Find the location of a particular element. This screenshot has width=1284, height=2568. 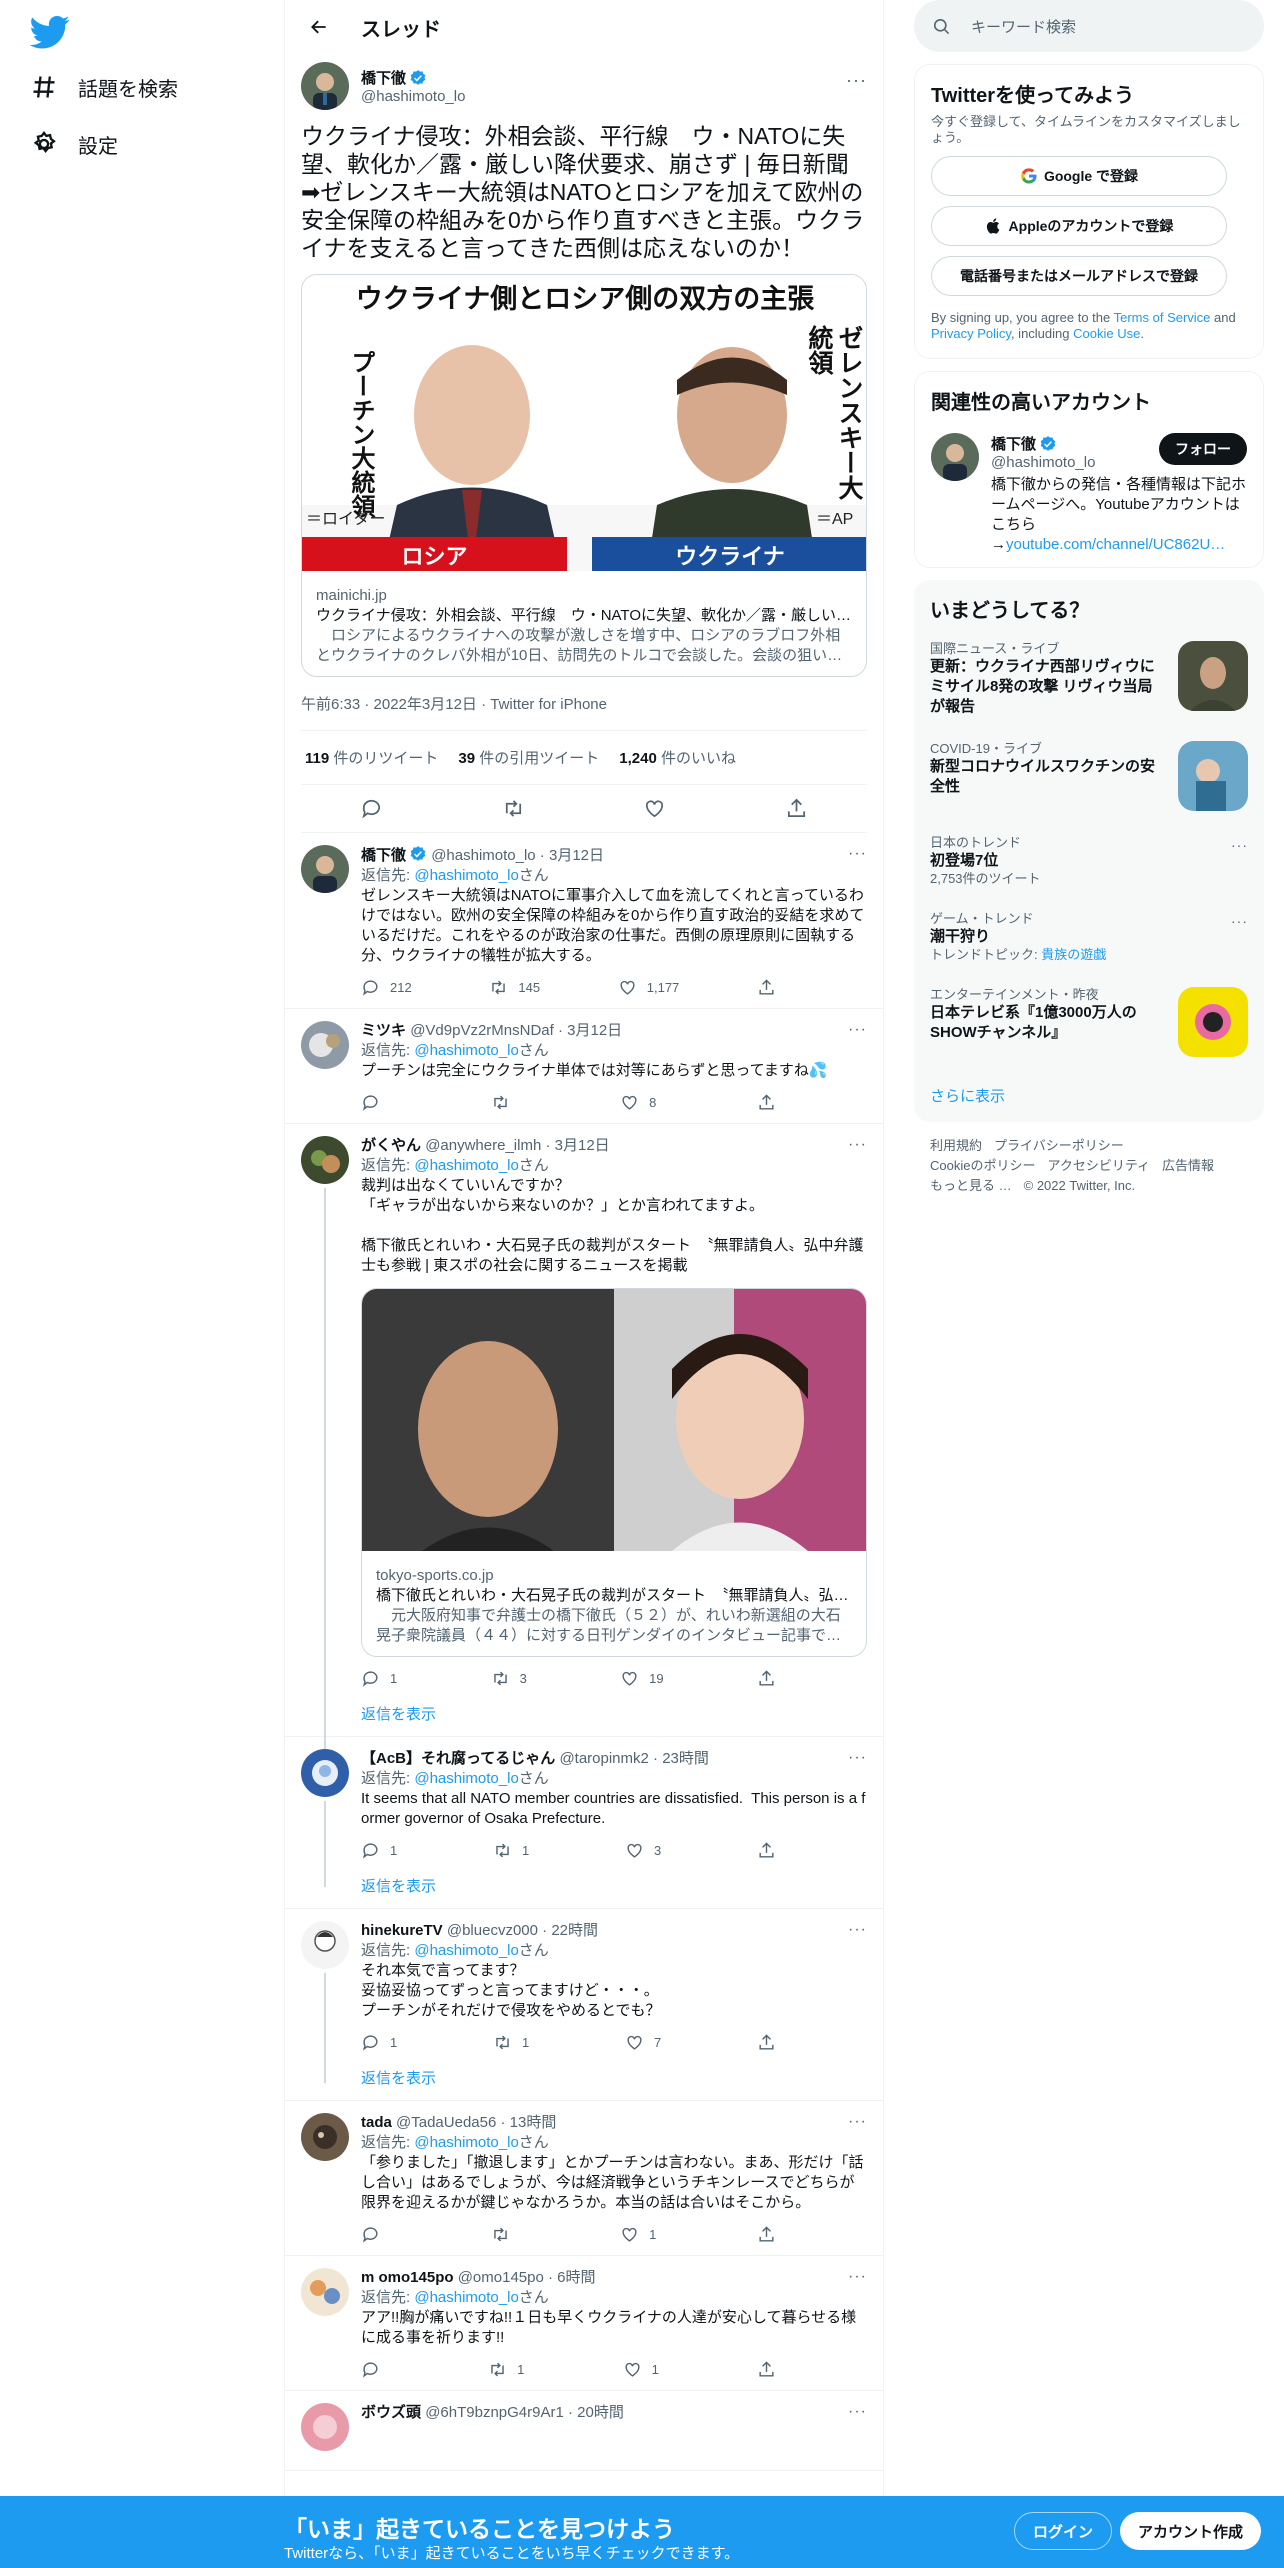

like-icon is located at coordinates (654, 808).